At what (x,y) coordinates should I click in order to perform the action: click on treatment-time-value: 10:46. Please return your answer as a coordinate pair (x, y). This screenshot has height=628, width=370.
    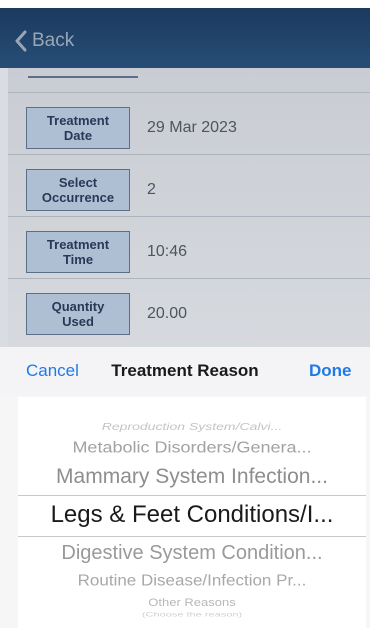
    Looking at the image, I should click on (167, 251).